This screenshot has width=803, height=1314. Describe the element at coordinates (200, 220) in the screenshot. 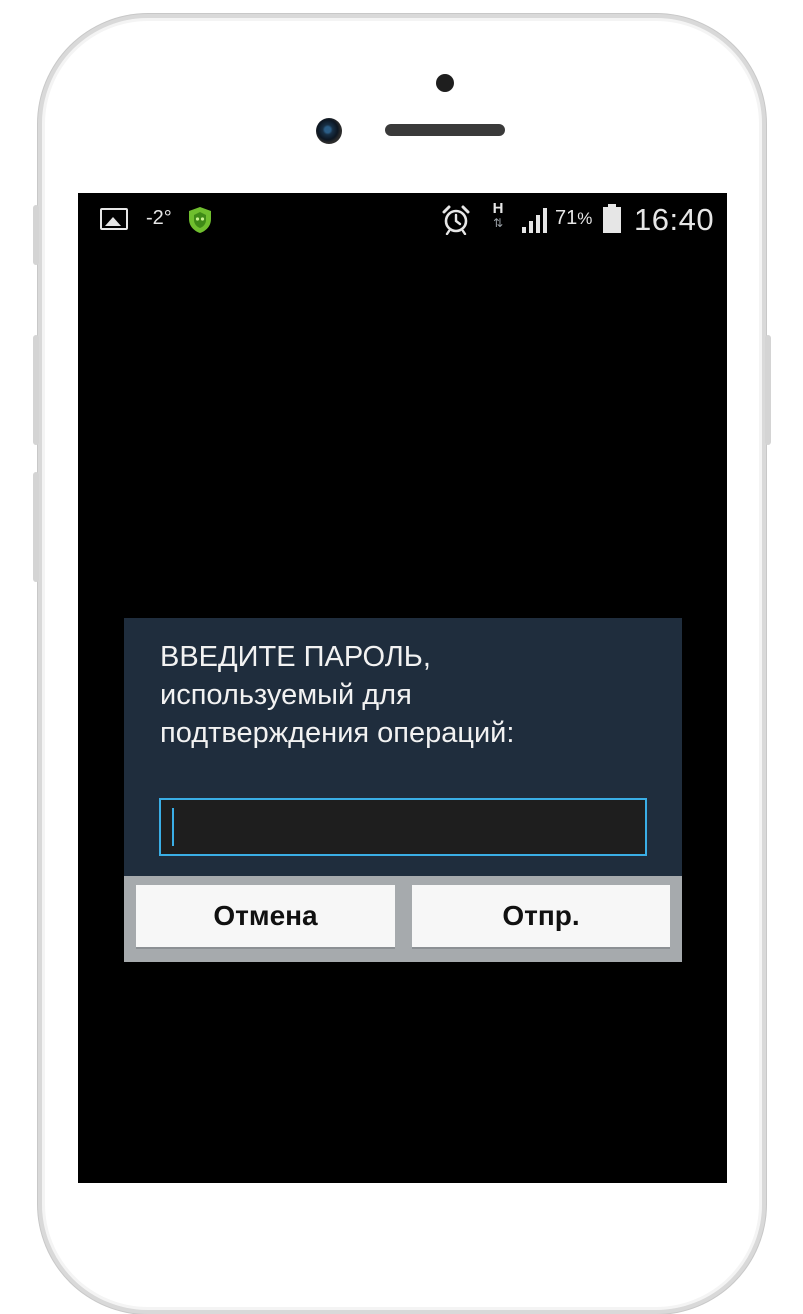

I see `shield-app-icon` at that location.